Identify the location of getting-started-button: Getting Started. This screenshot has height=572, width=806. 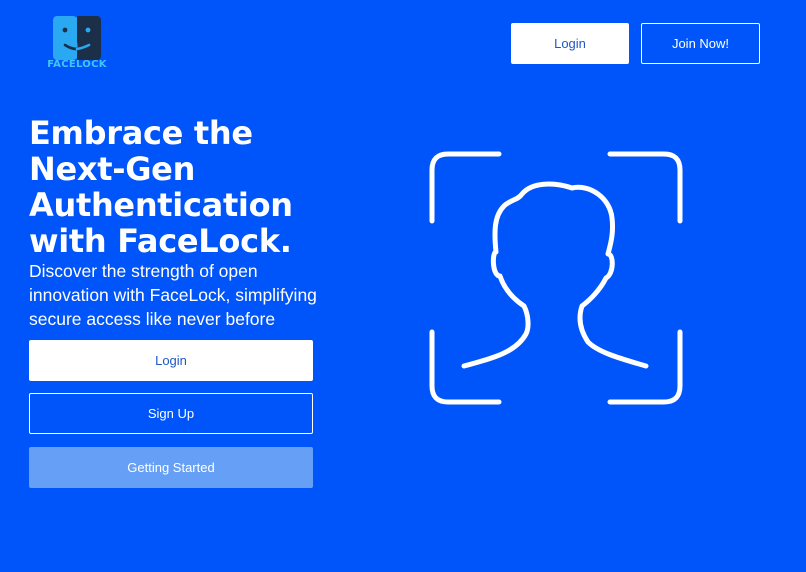
(171, 467).